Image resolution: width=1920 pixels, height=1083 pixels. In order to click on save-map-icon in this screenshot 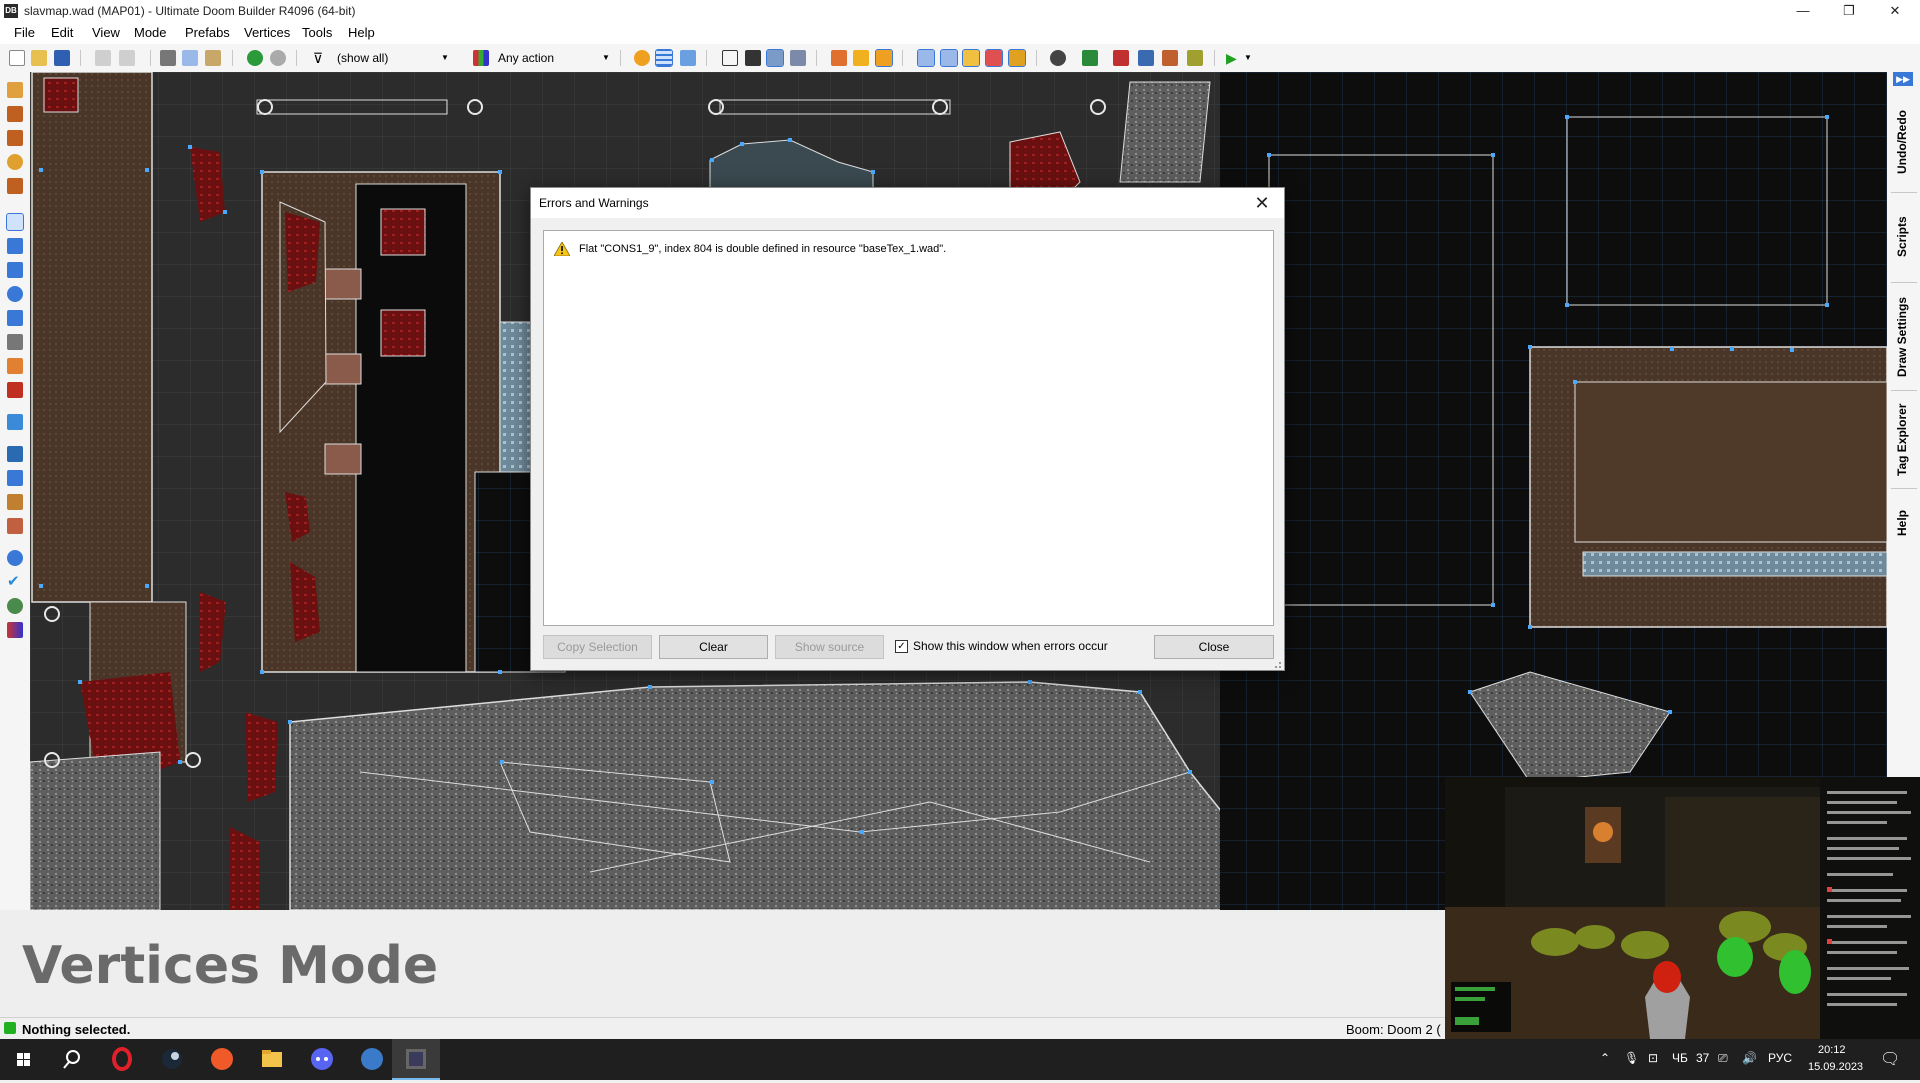, I will do `click(62, 58)`.